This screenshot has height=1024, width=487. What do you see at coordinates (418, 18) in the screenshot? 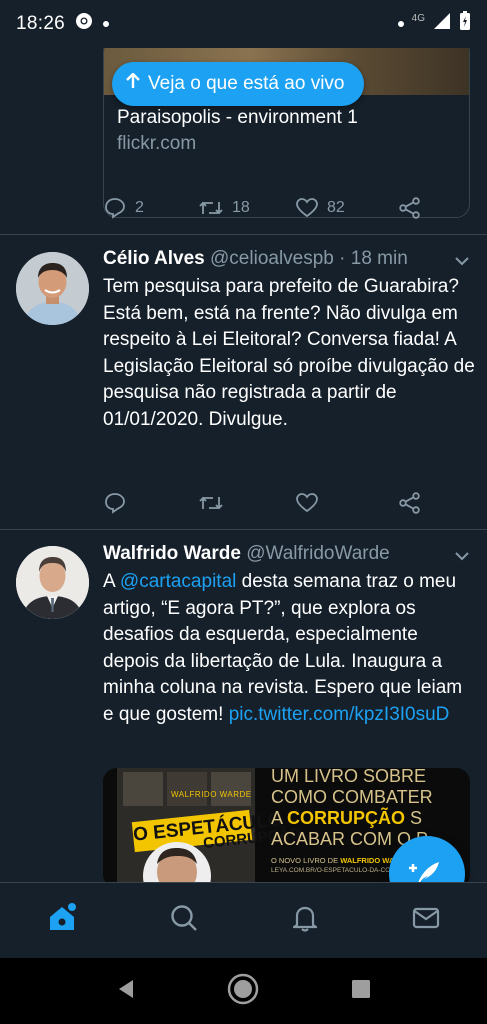
I see `network-type: 4G` at bounding box center [418, 18].